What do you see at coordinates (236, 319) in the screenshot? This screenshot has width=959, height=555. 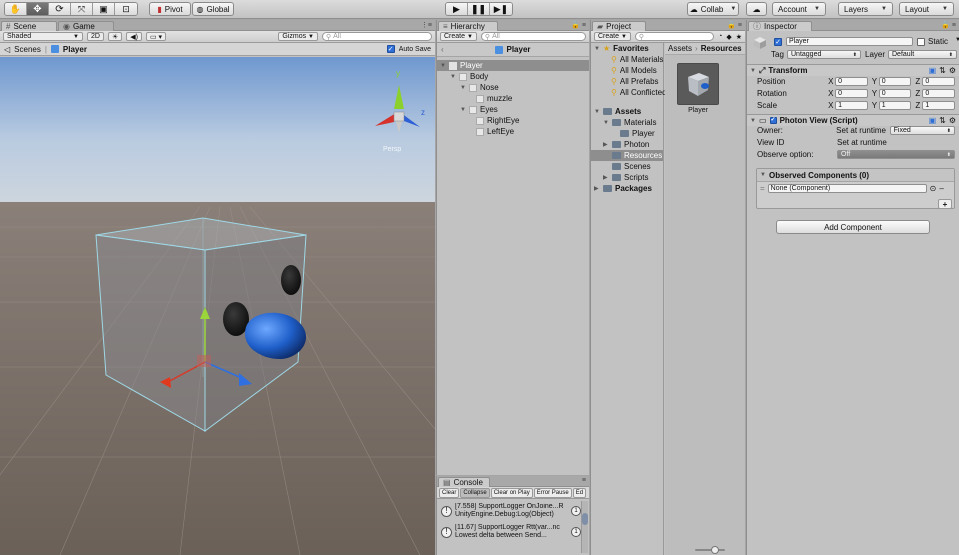 I see `left-eye` at bounding box center [236, 319].